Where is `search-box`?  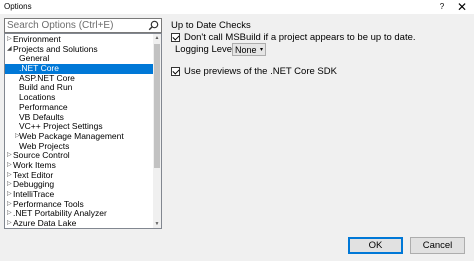
search-box is located at coordinates (83, 25).